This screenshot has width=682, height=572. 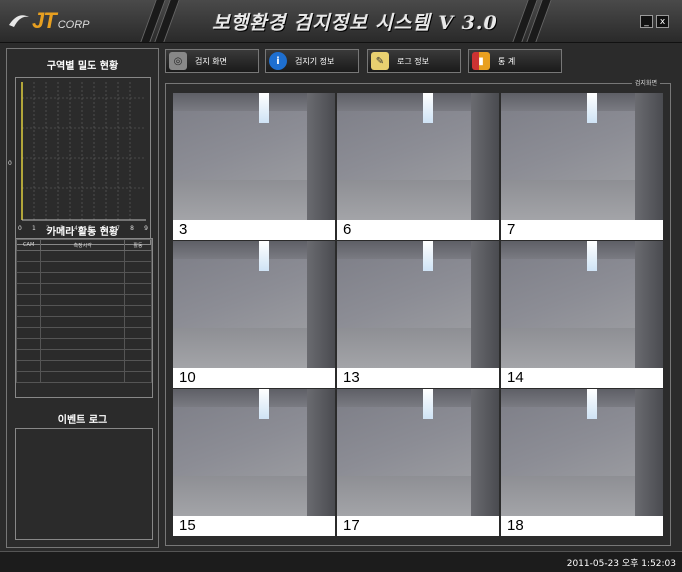 I want to click on camera-number: 14, so click(x=582, y=378).